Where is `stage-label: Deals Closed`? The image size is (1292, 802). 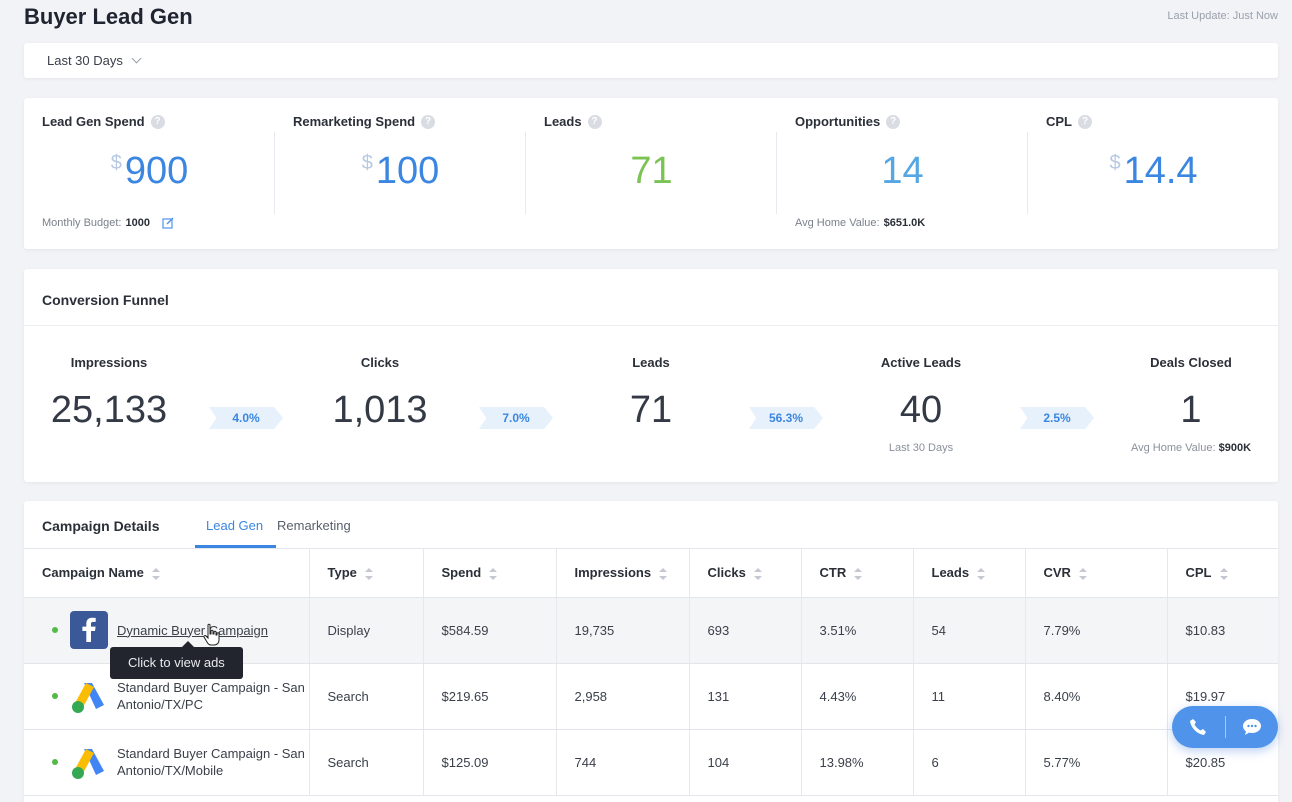 stage-label: Deals Closed is located at coordinates (1191, 362).